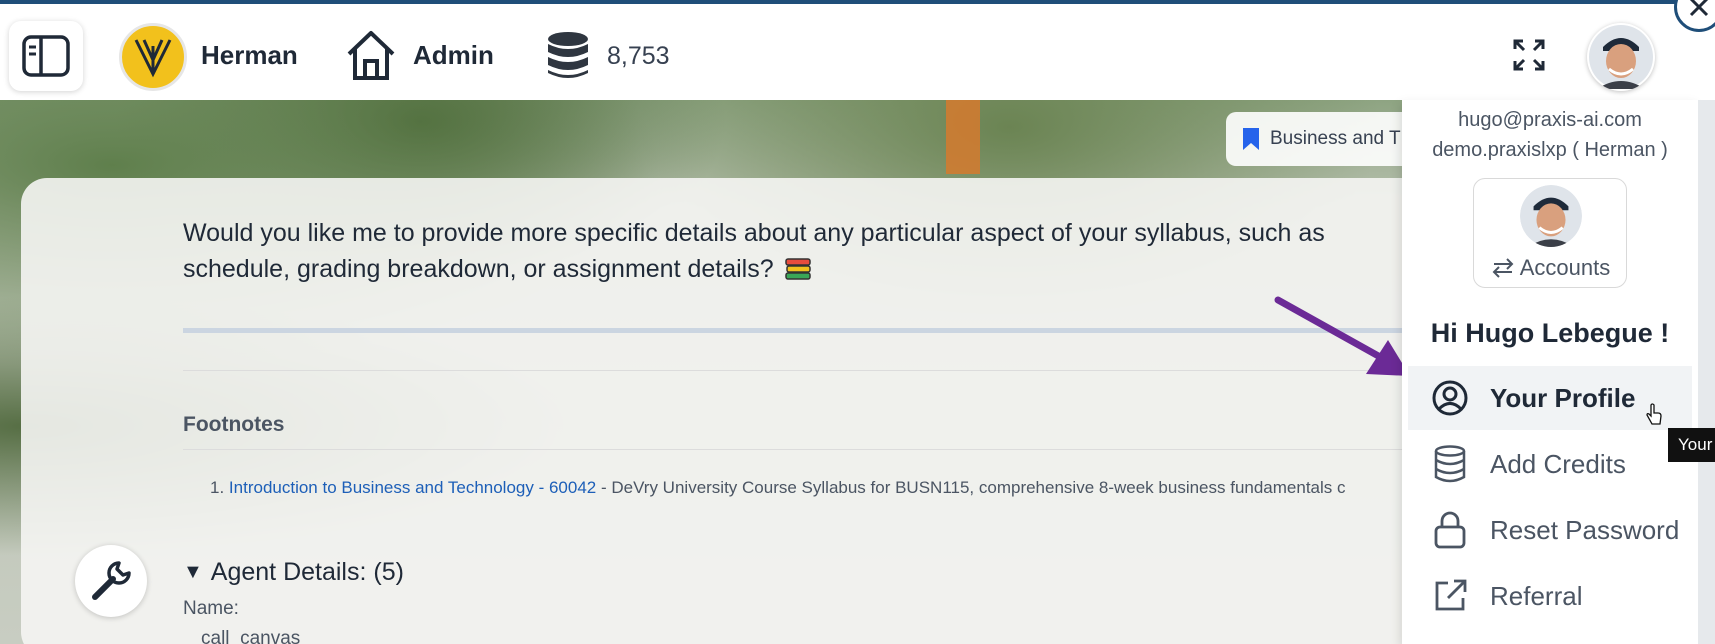 This screenshot has height=644, width=1715. What do you see at coordinates (1691, 445) in the screenshot?
I see `tooltip: Your` at bounding box center [1691, 445].